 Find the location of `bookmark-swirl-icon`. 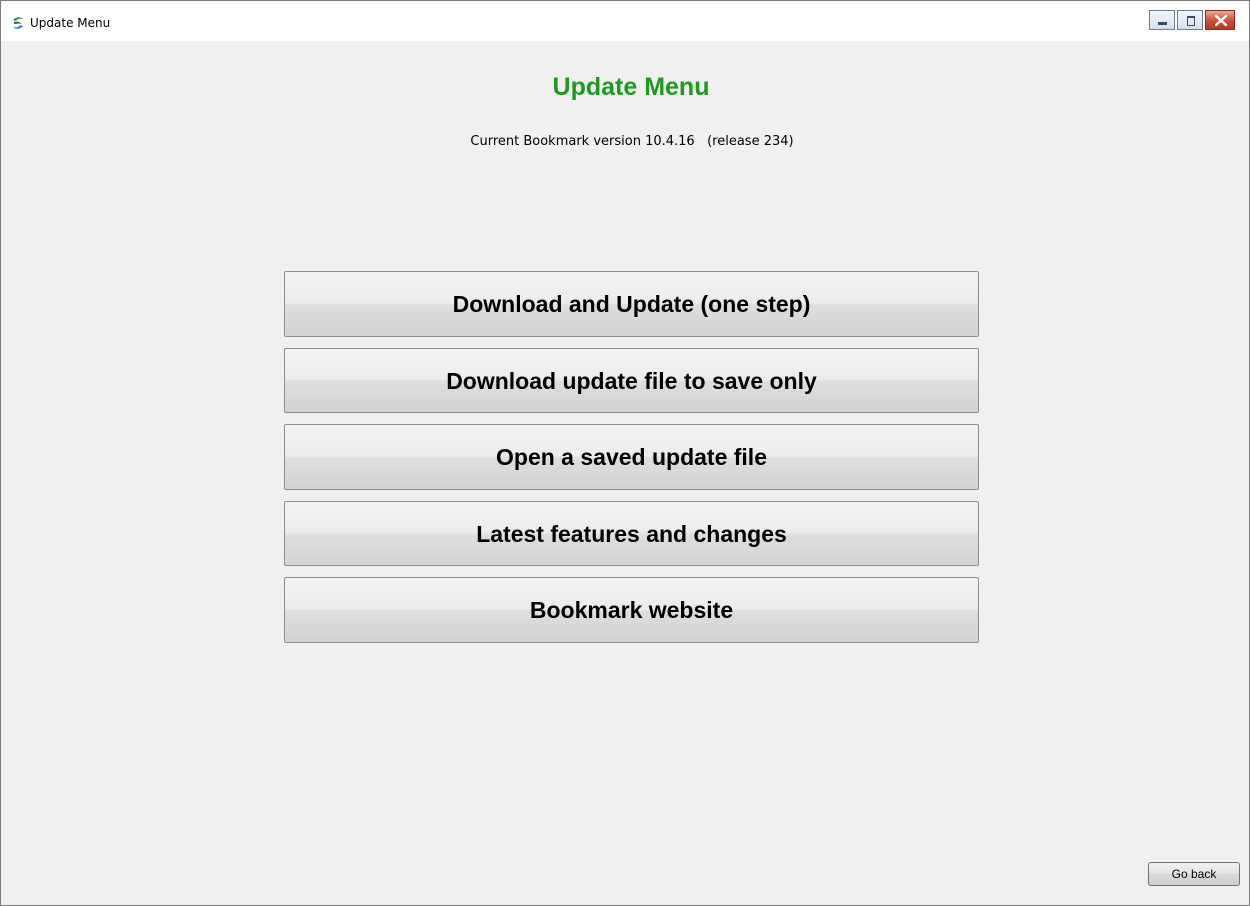

bookmark-swirl-icon is located at coordinates (18, 22).